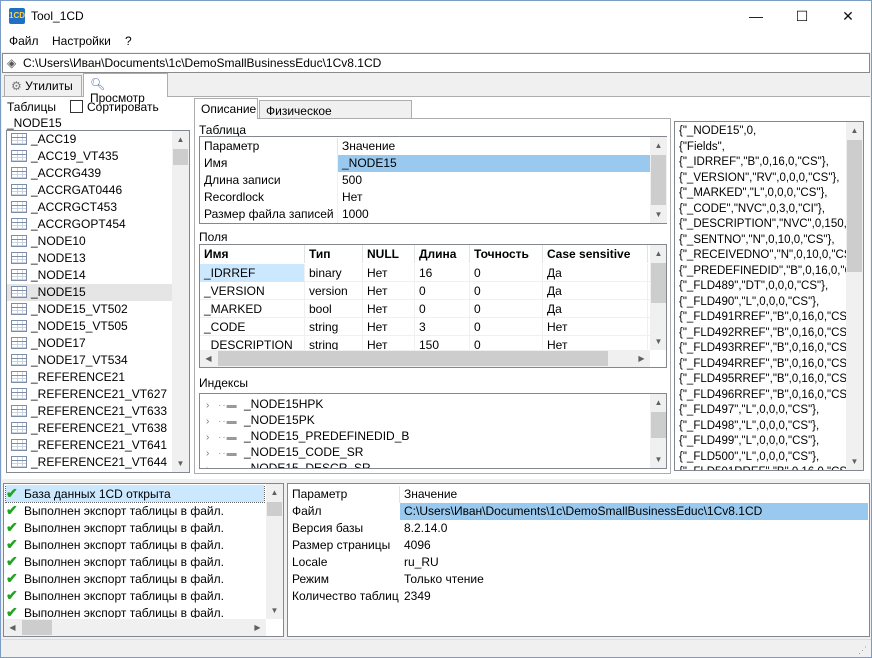 This screenshot has height=658, width=872. I want to click on fields-vscrollbar: ▲ ▼, so click(658, 297).